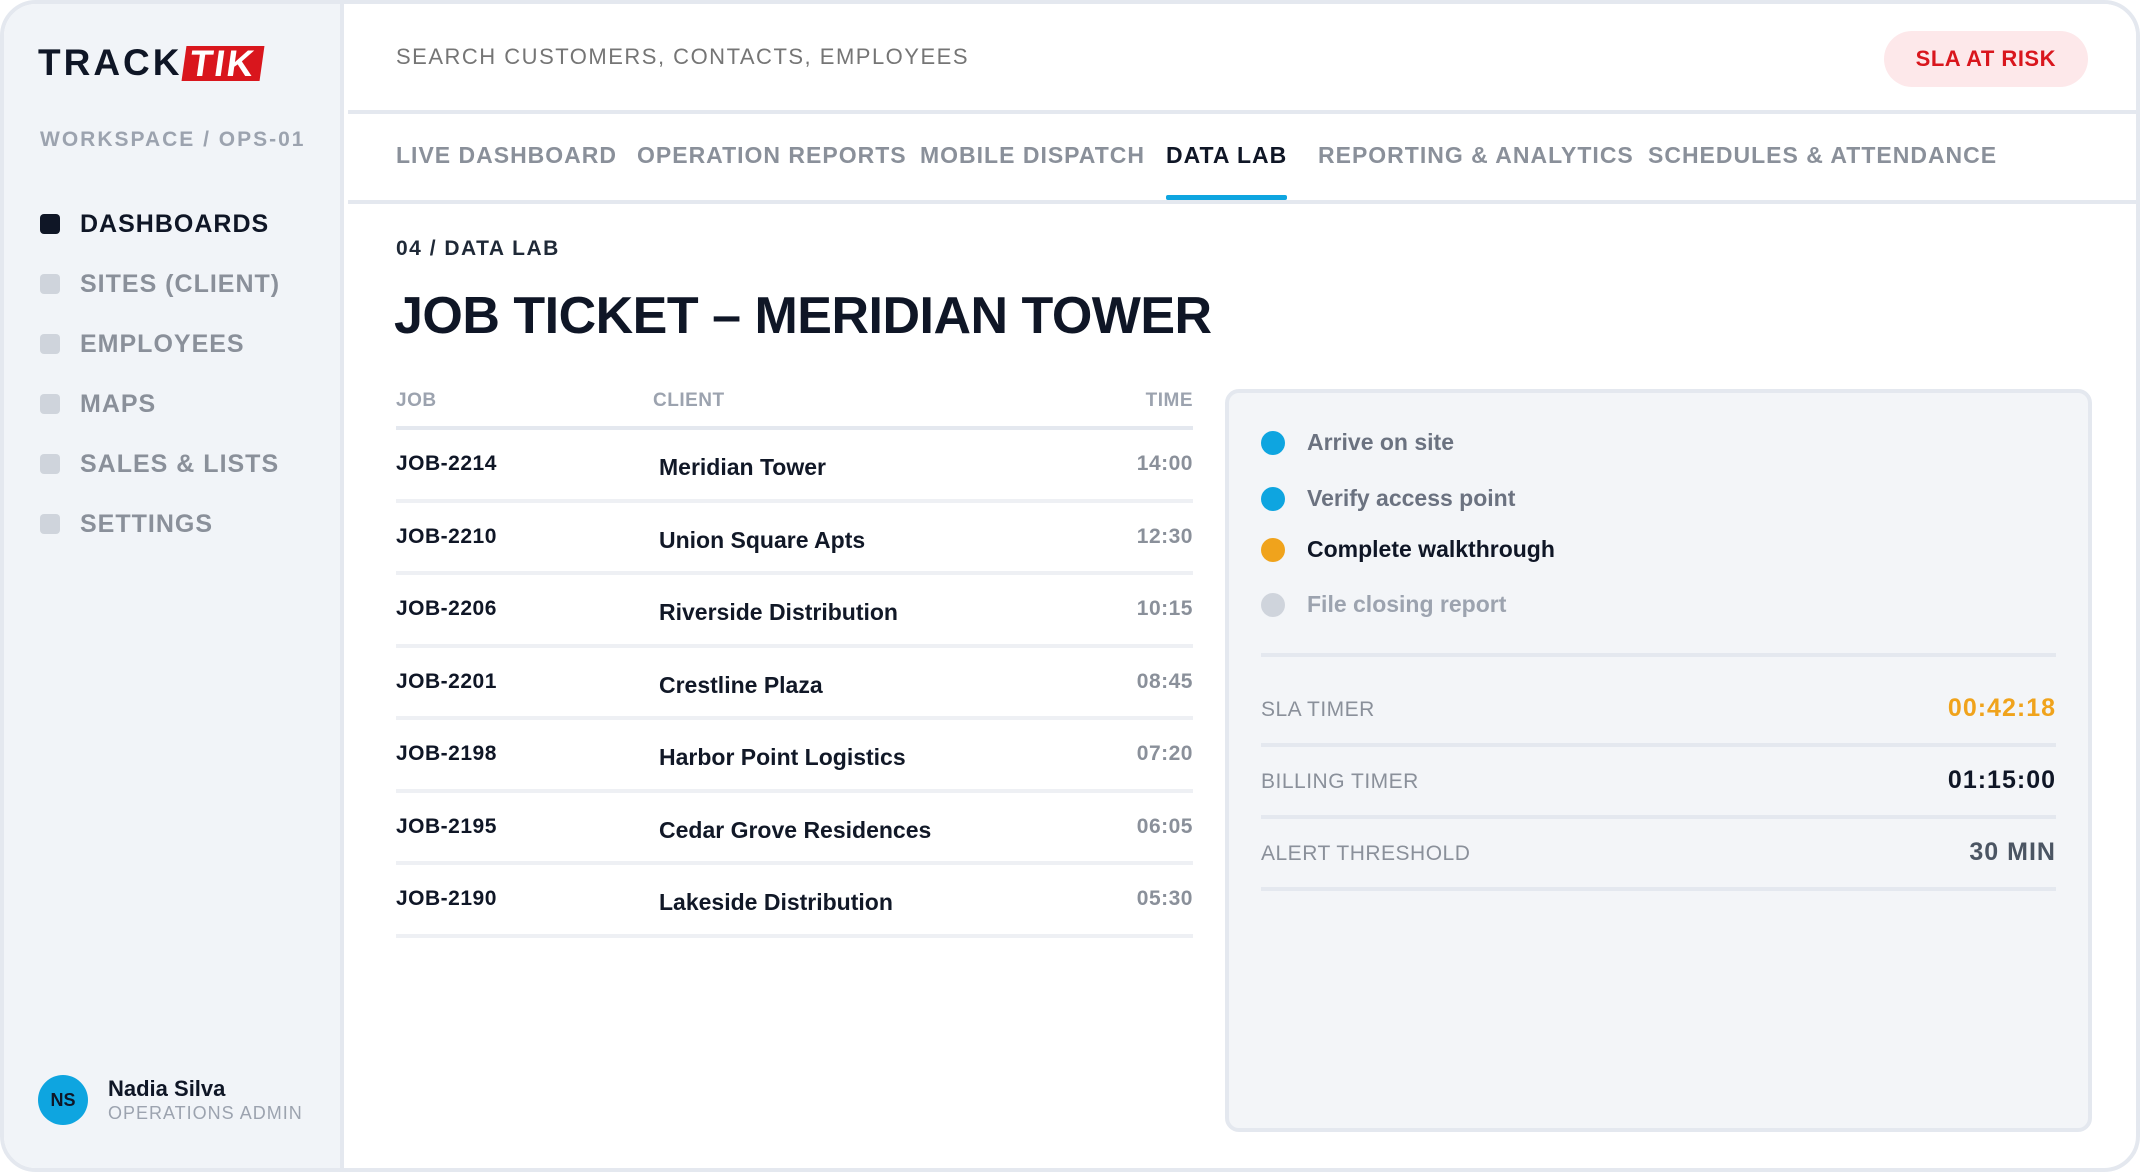 This screenshot has height=1172, width=2140. I want to click on table-row: JOB-2210 Union Square Apts 12:30, so click(794, 539).